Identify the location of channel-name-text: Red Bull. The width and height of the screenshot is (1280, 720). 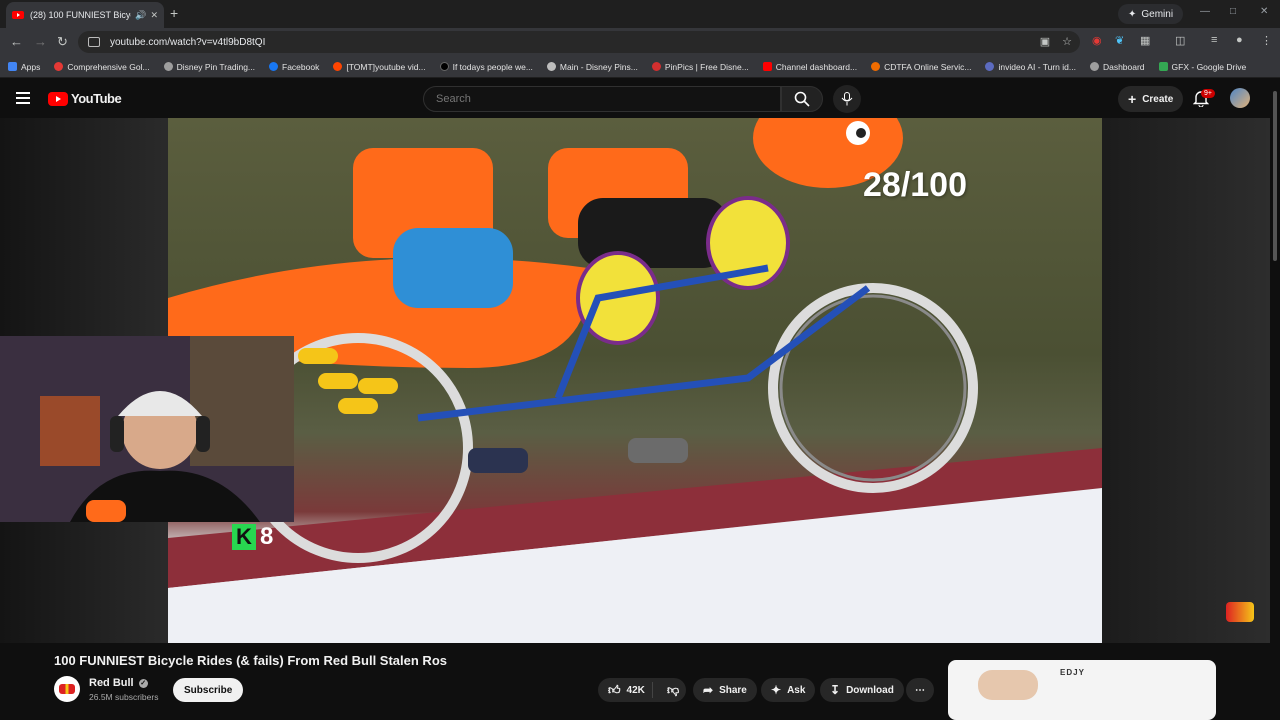
(111, 683).